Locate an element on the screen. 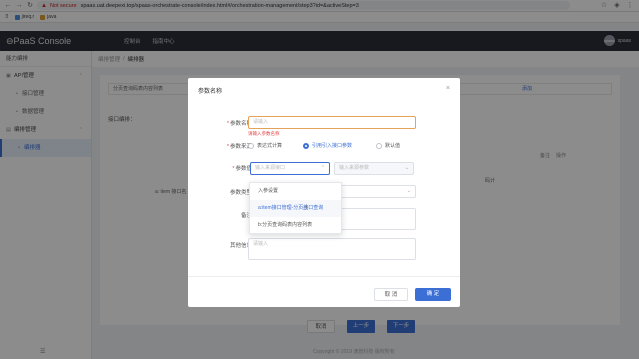 The width and height of the screenshot is (639, 359). other-info-label: 其他信息 is located at coordinates (240, 246).